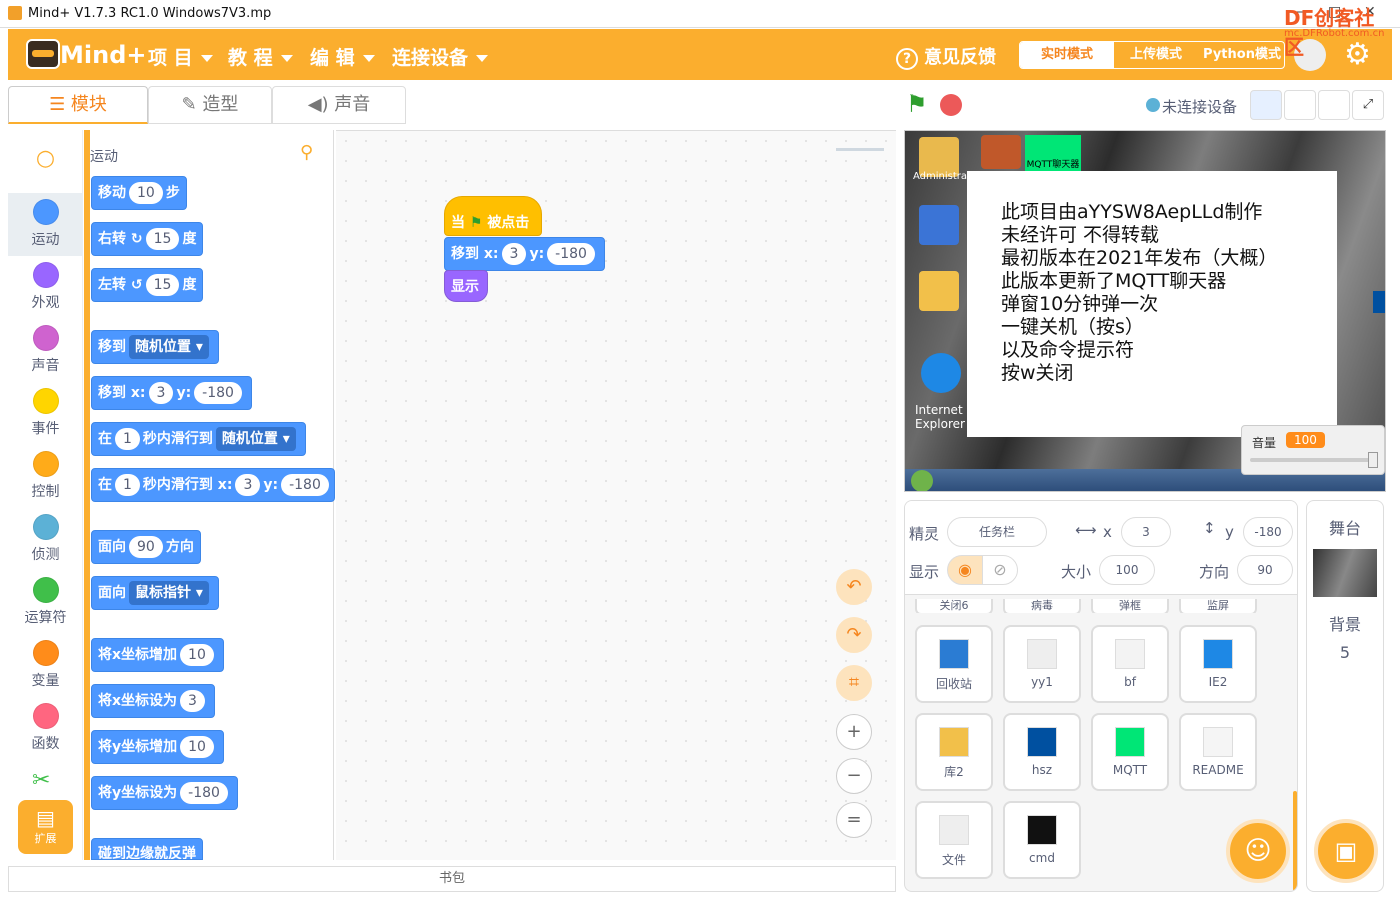  What do you see at coordinates (954, 664) in the screenshot?
I see `sprite-tile: 回收站` at bounding box center [954, 664].